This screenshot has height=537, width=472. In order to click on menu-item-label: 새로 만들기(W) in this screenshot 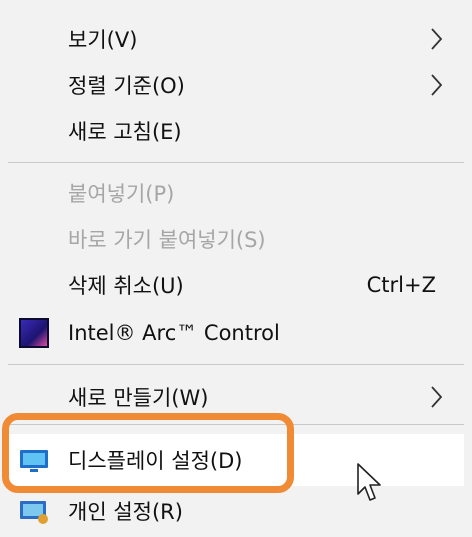, I will do `click(138, 398)`.